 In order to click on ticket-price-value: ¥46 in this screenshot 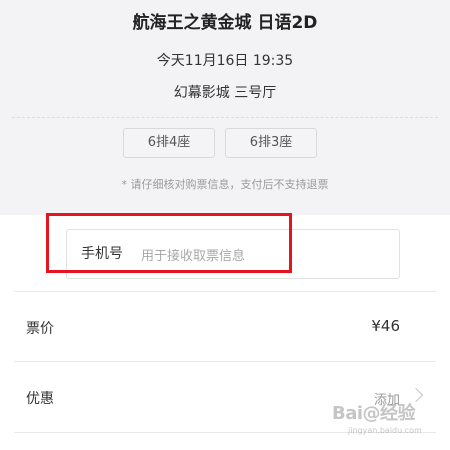, I will do `click(385, 326)`.